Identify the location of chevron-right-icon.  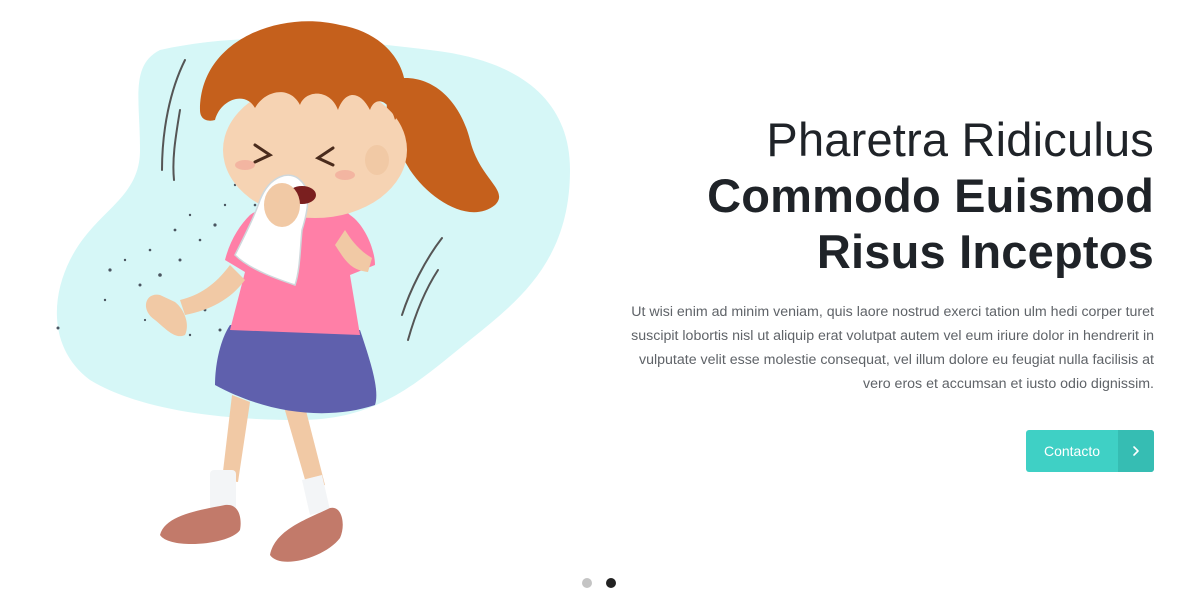
(1136, 451).